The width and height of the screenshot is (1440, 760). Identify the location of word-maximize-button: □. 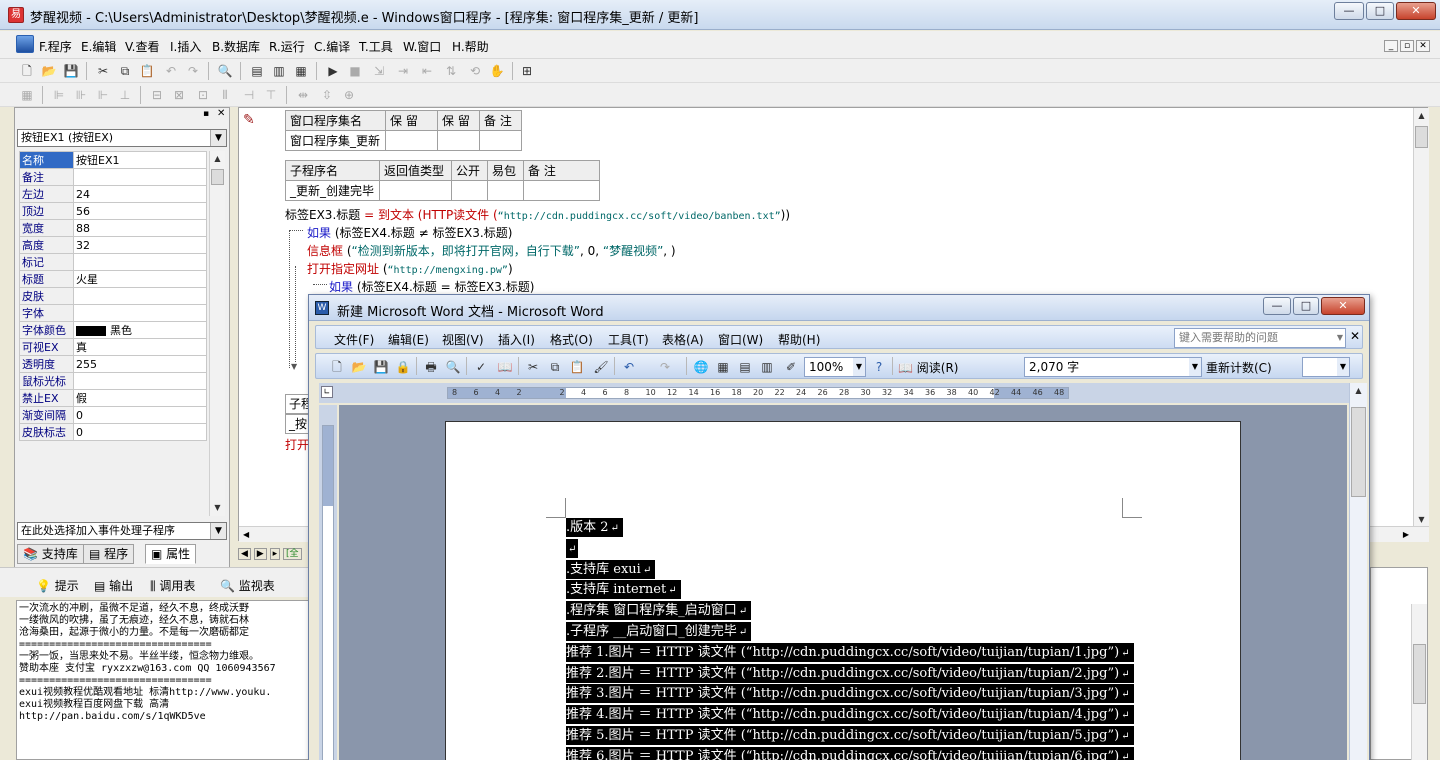
(1306, 306).